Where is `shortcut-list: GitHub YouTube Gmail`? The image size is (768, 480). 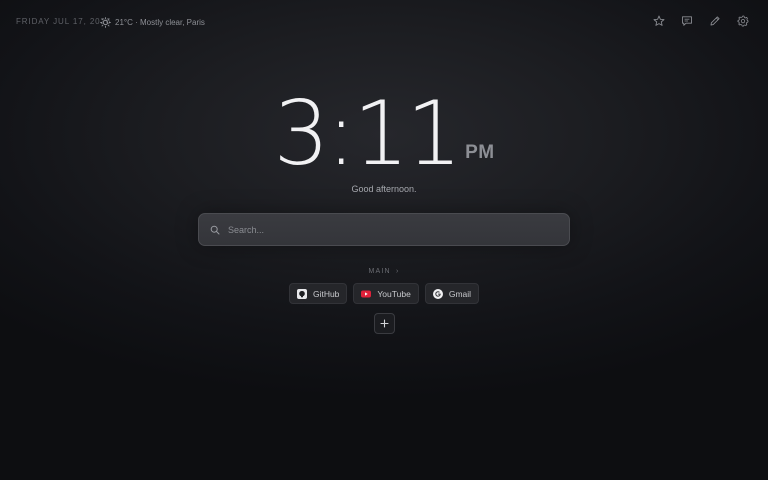 shortcut-list: GitHub YouTube Gmail is located at coordinates (384, 293).